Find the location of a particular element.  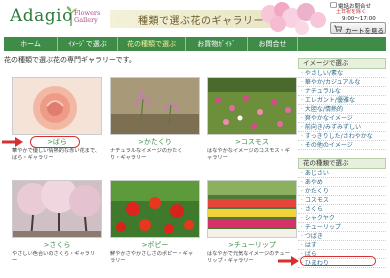

sidebar-head-image: イメージで選ぶ is located at coordinates (342, 63).